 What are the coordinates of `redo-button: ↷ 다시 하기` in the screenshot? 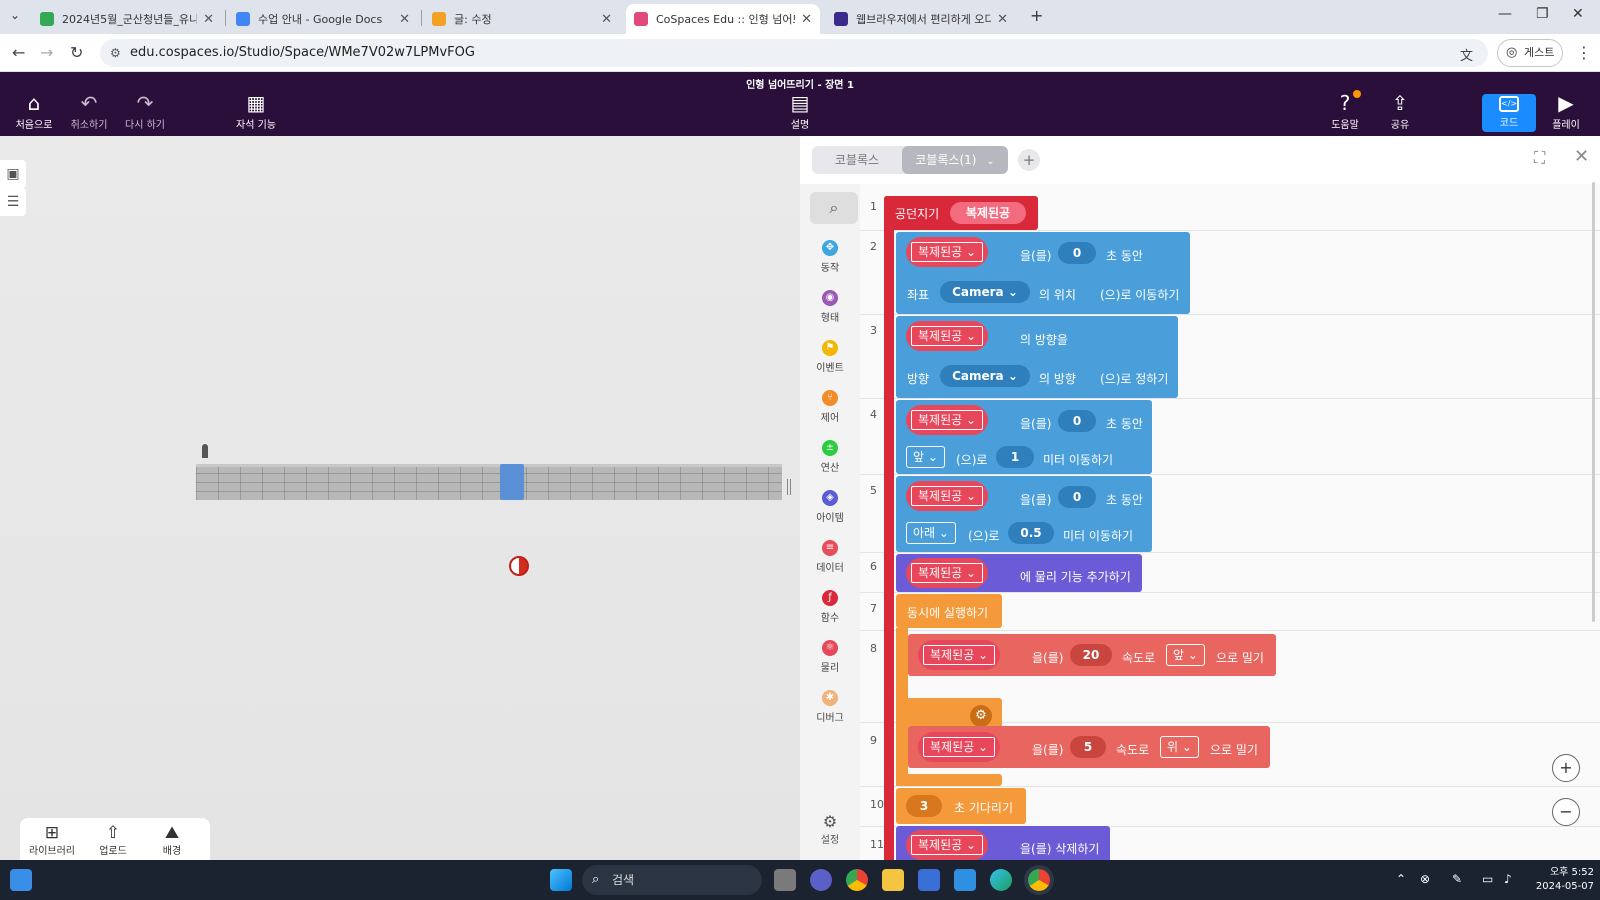 It's located at (145, 111).